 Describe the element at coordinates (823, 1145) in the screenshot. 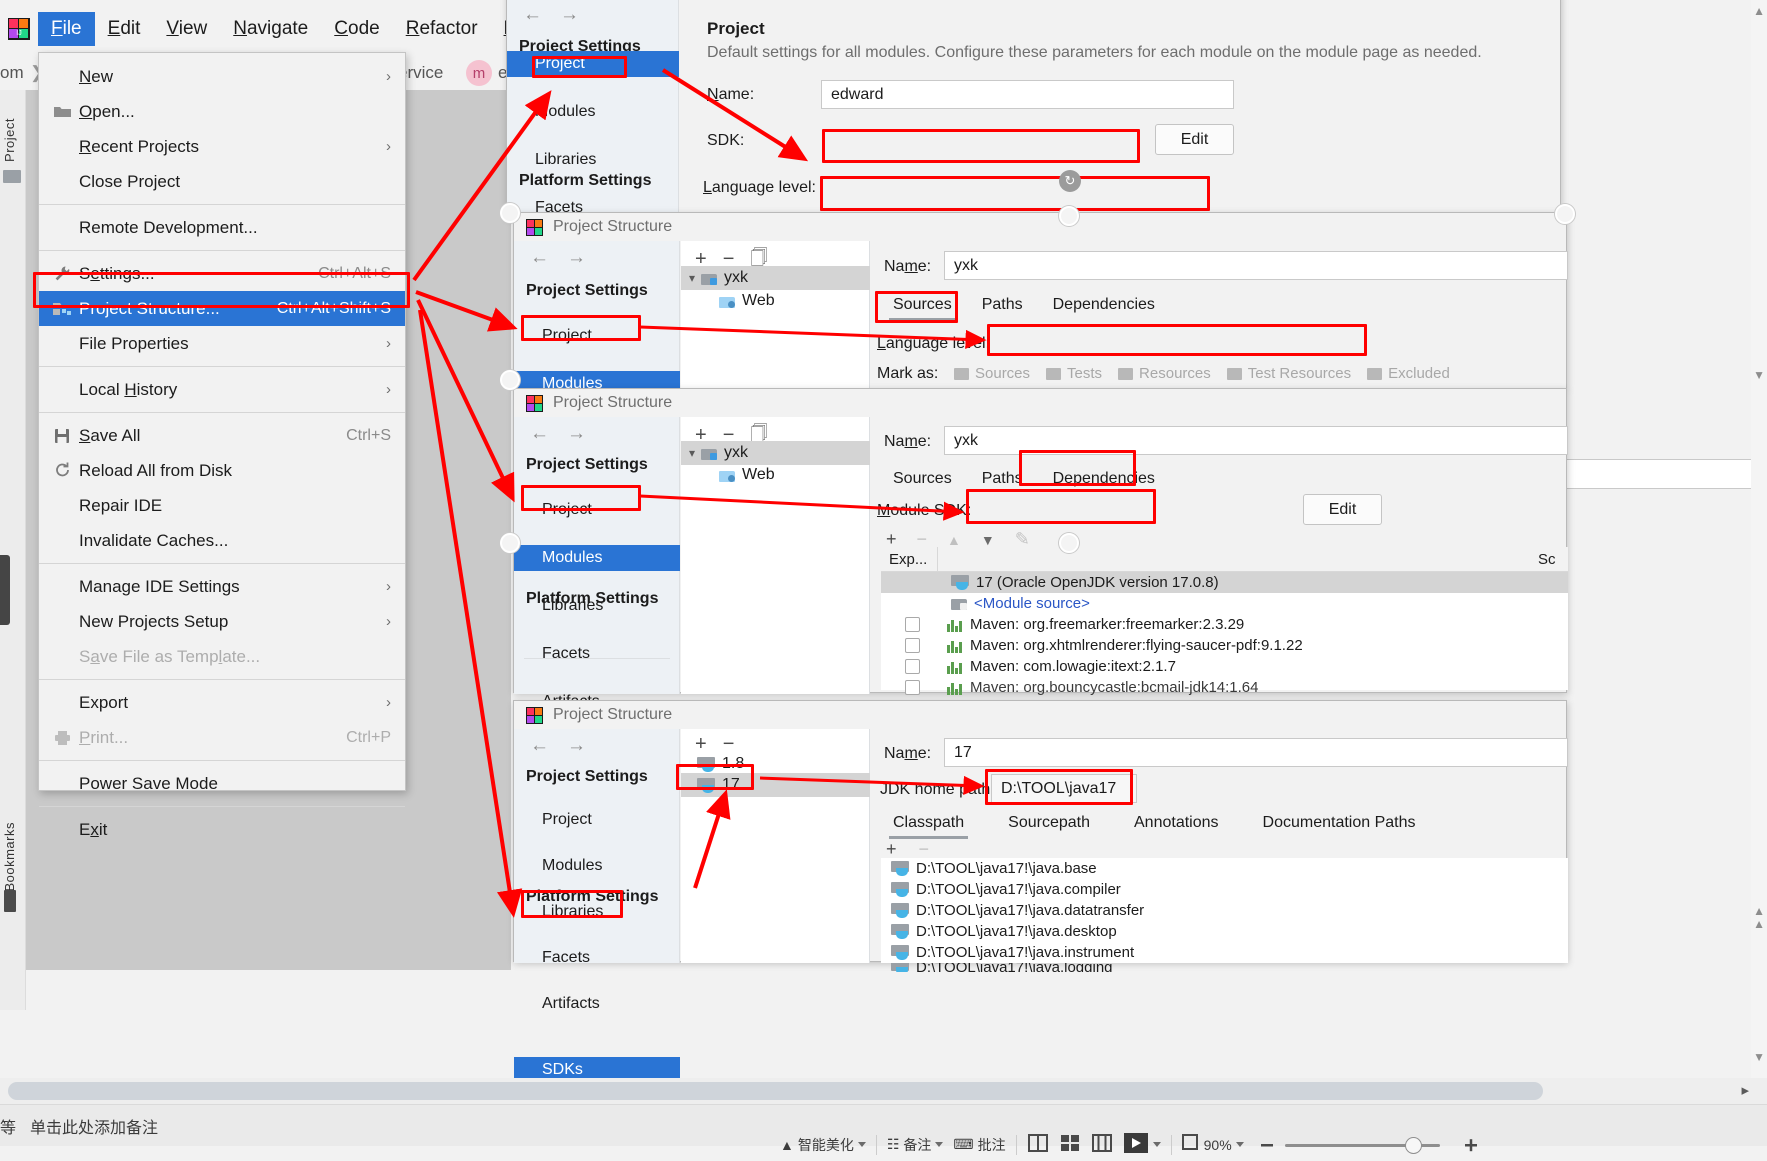

I see `beautify-button: ▲ 智能美化` at that location.